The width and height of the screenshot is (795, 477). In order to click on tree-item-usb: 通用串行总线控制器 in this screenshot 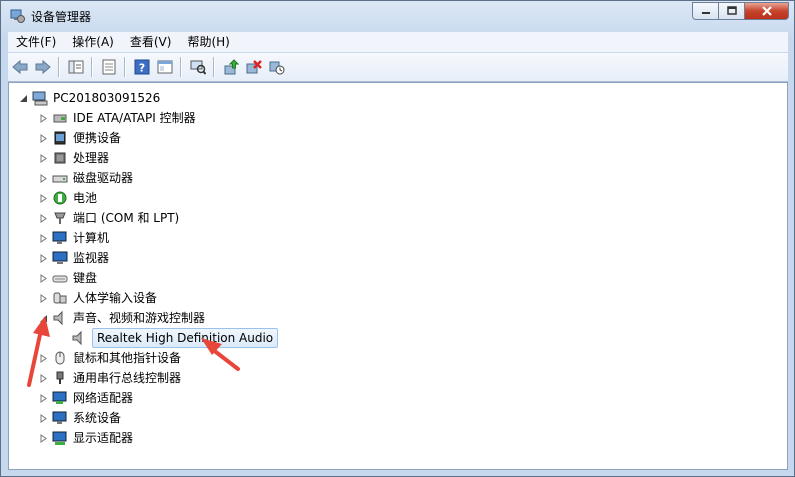, I will do `click(110, 378)`.